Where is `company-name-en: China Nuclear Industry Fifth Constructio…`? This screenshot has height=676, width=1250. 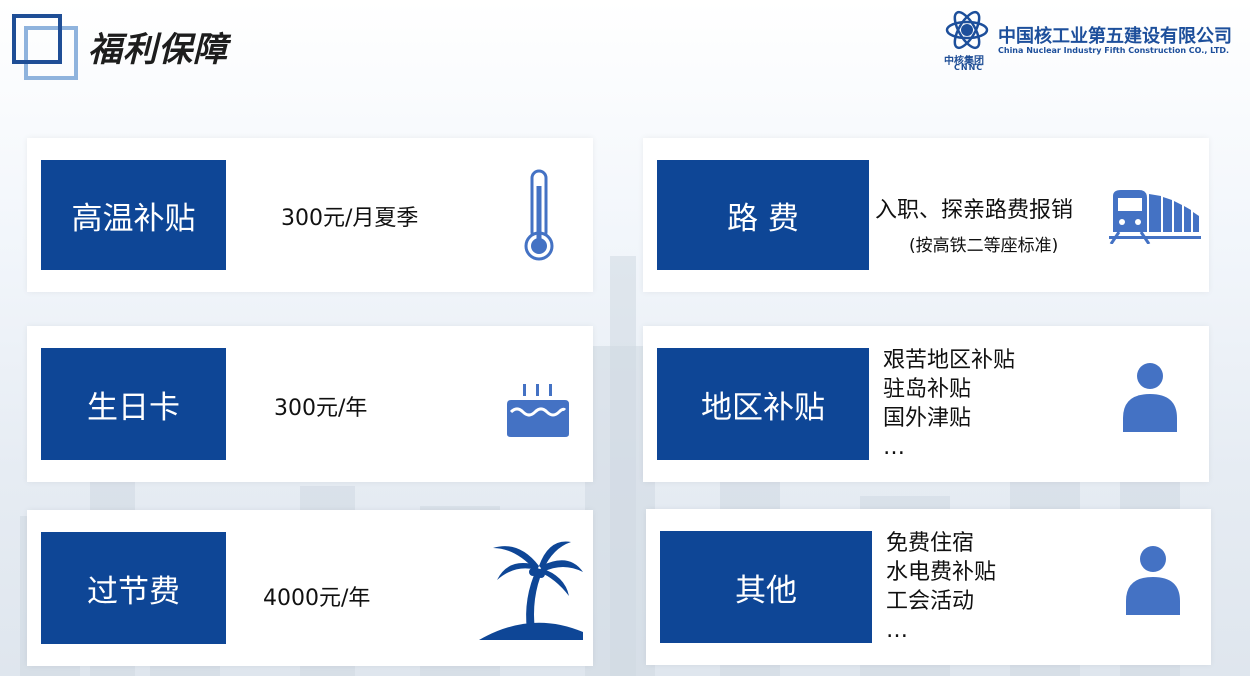
company-name-en: China Nuclear Industry Fifth Constructio… is located at coordinates (1114, 50).